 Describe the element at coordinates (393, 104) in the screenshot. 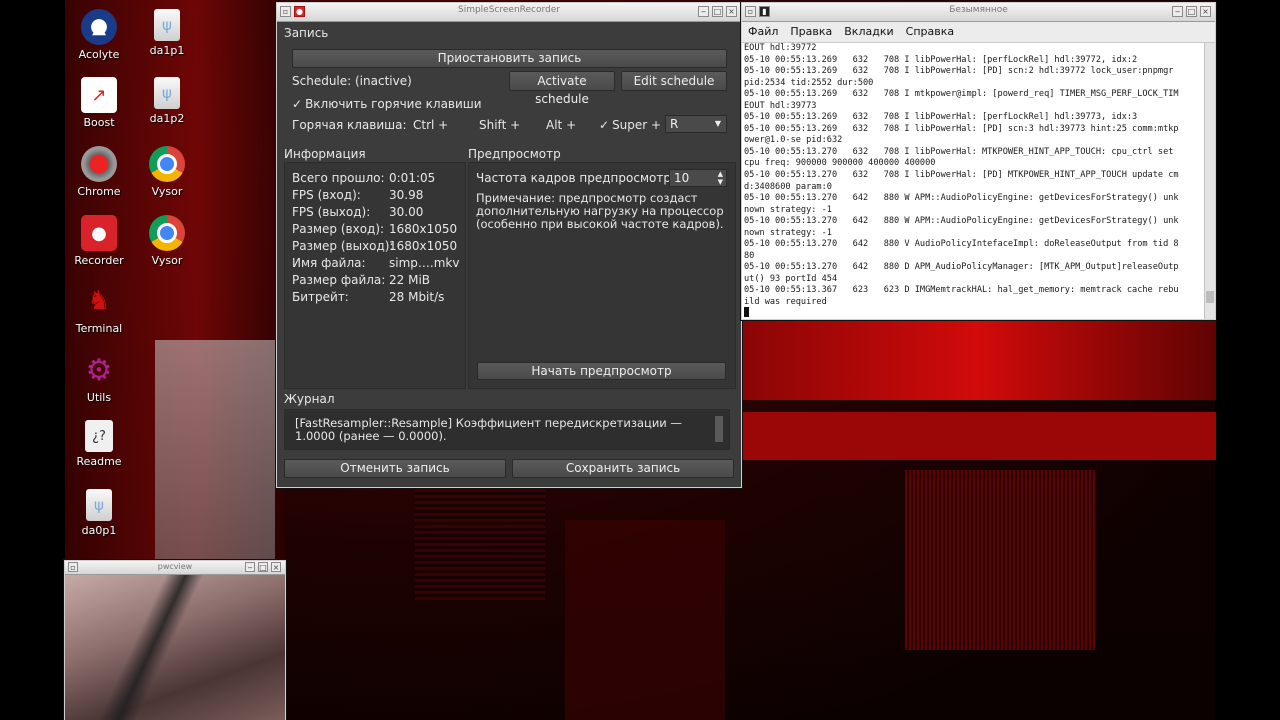

I see `hotkeys-enable-label: Включить горячие клавиши` at that location.